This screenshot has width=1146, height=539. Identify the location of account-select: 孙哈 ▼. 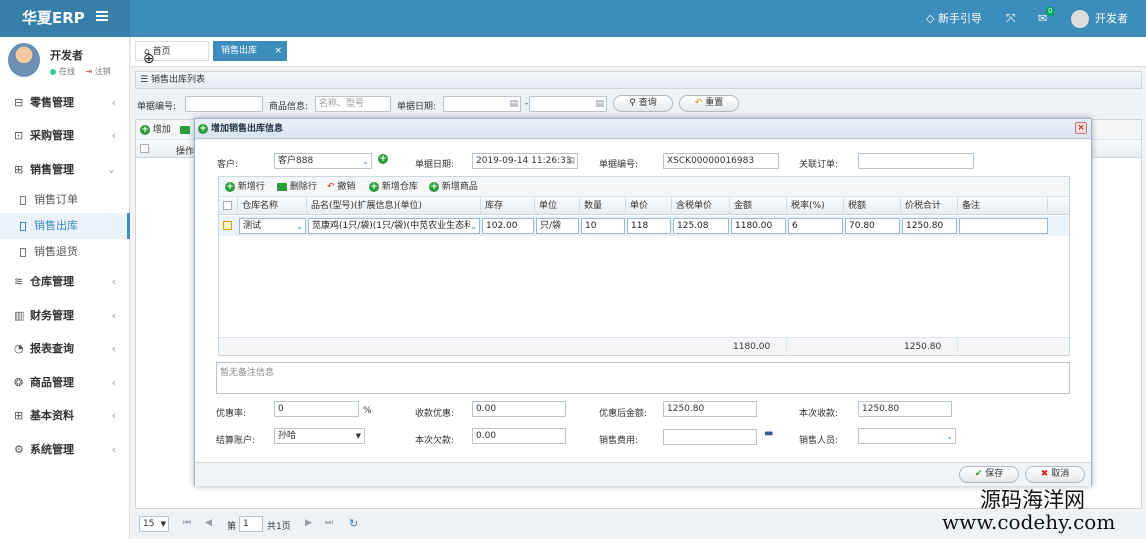
(319, 436).